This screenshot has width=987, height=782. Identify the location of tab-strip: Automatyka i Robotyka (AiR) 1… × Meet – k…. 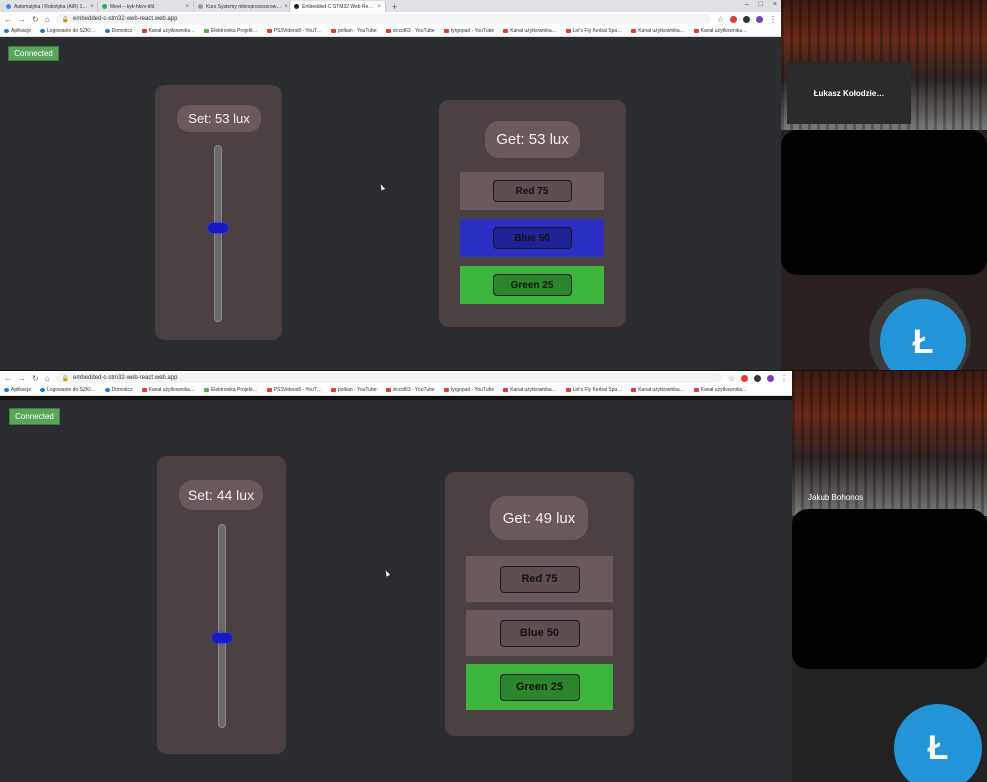
(390, 6).